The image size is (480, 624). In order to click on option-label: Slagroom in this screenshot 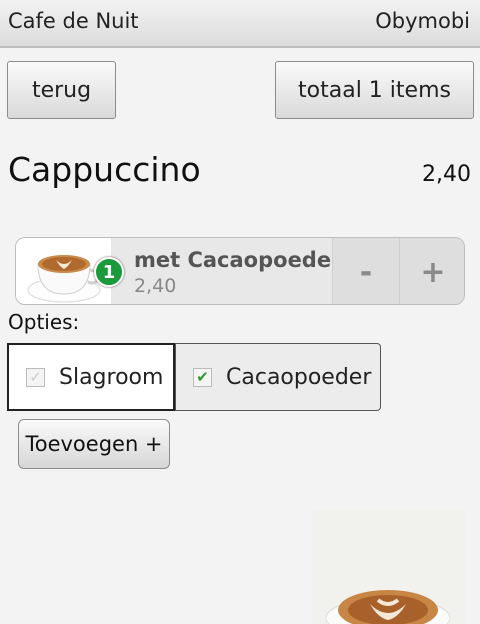, I will do `click(111, 377)`.